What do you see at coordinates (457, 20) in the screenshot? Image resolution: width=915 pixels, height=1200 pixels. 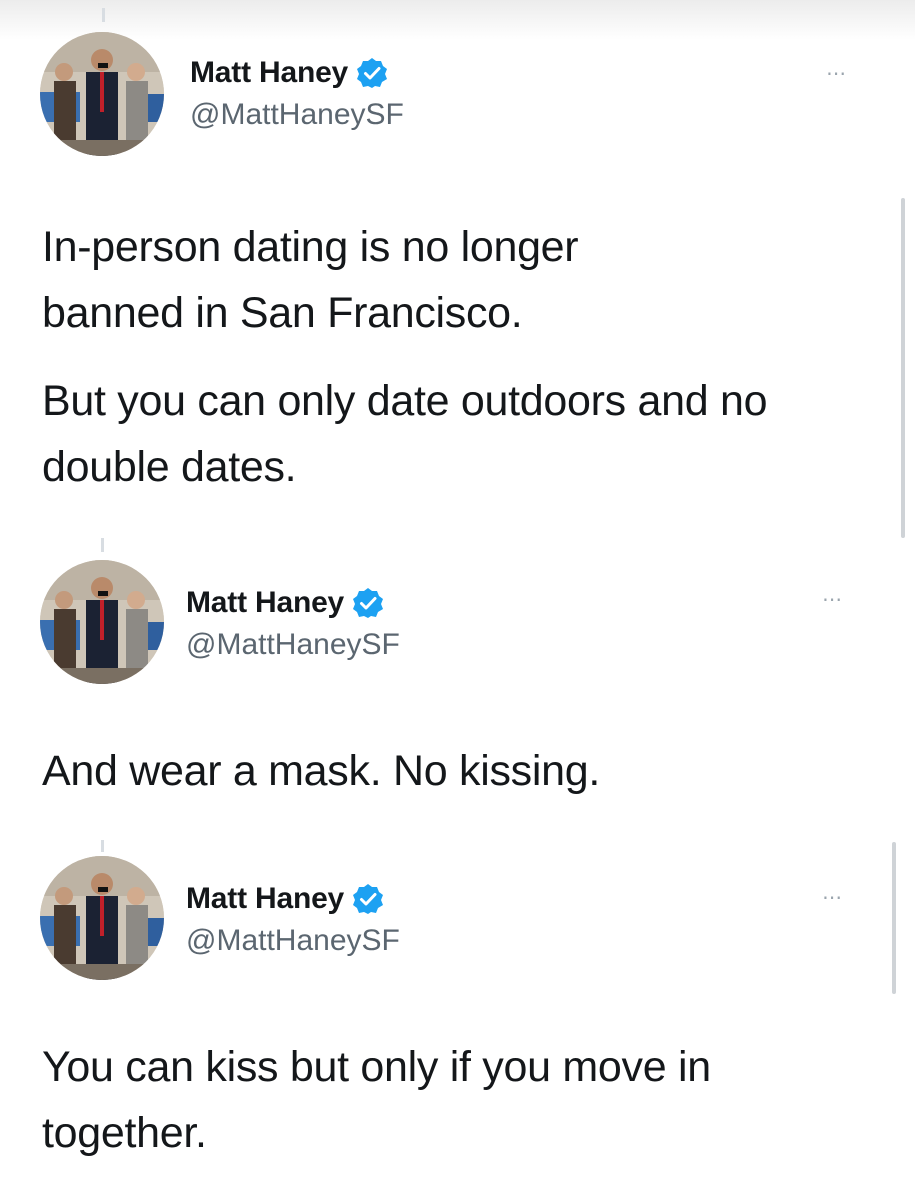 I see `top-shadow` at bounding box center [457, 20].